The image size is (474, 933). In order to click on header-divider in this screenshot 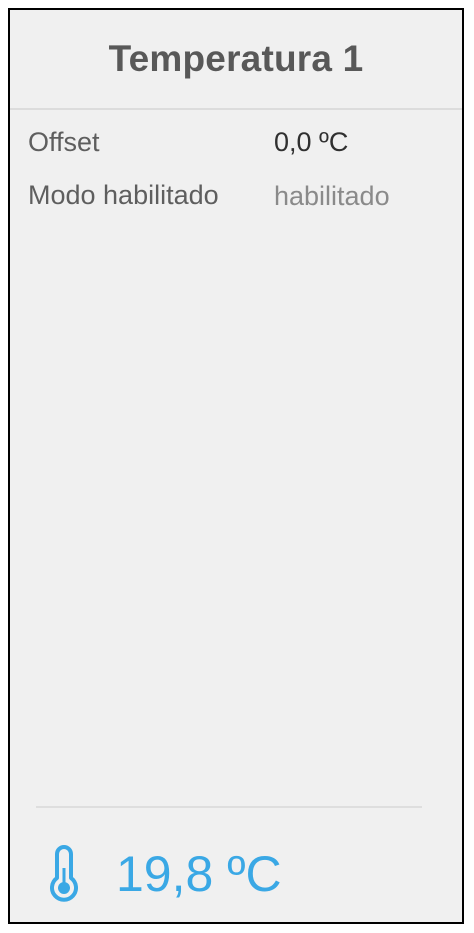, I will do `click(236, 109)`.